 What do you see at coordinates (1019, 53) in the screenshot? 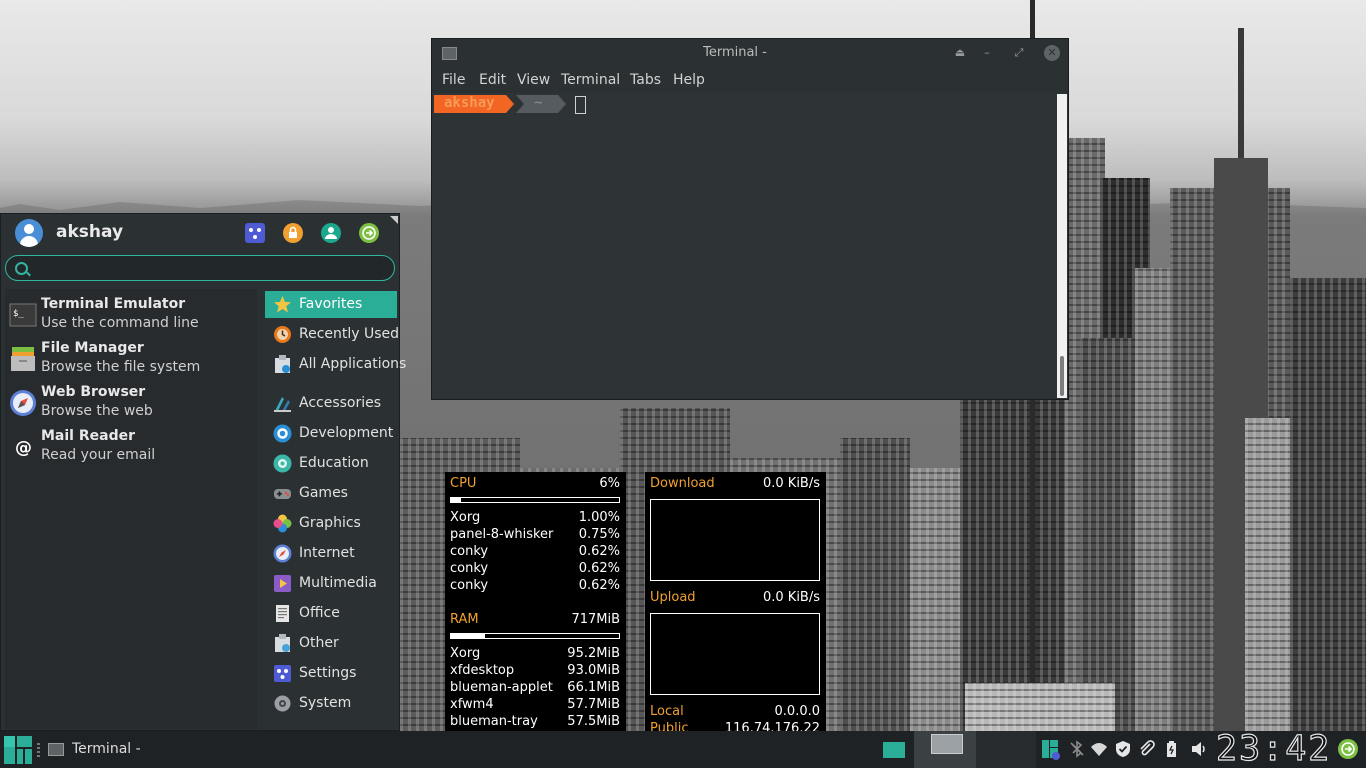
I see `maximize-icon: ⤢` at bounding box center [1019, 53].